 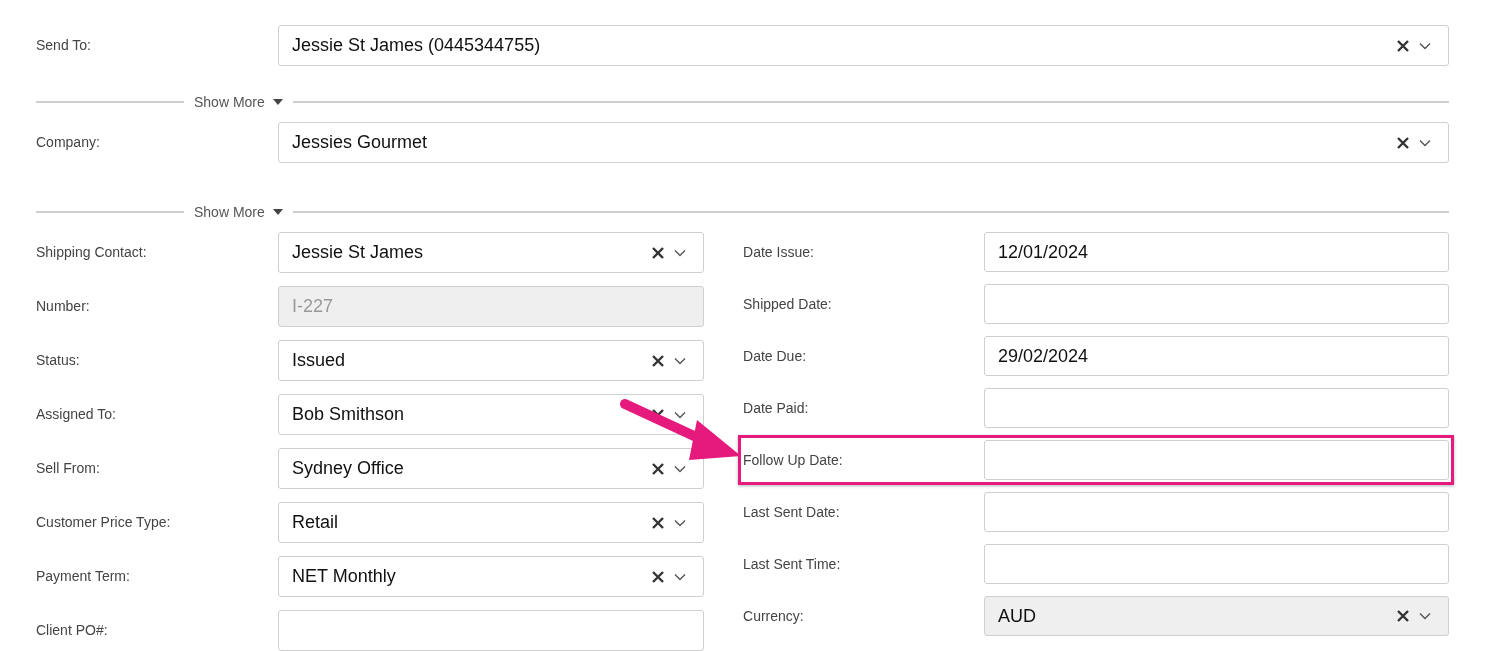 What do you see at coordinates (792, 512) in the screenshot?
I see `field-label: Last Sent Date:` at bounding box center [792, 512].